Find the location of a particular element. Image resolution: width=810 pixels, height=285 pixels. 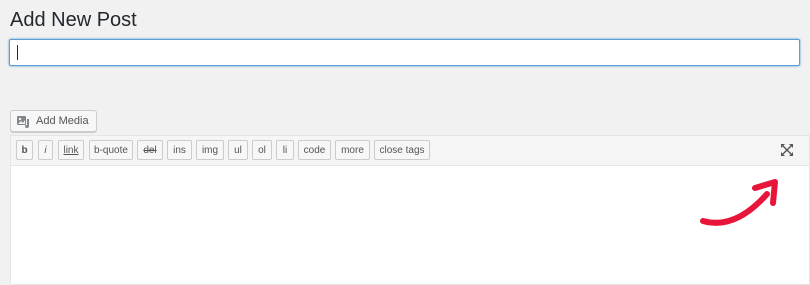

link-button: link is located at coordinates (71, 150).